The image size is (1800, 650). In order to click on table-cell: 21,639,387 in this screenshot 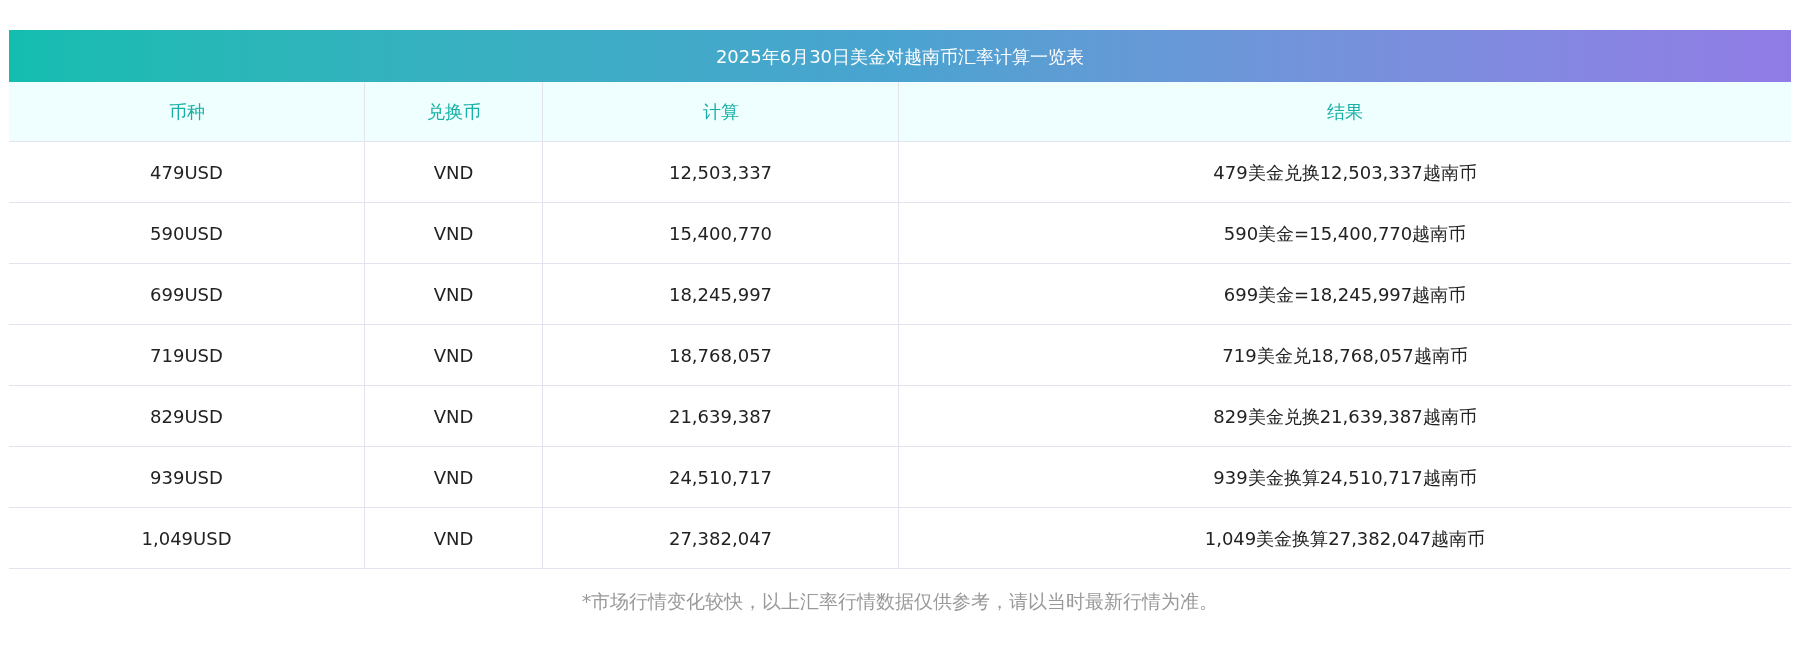, I will do `click(721, 416)`.